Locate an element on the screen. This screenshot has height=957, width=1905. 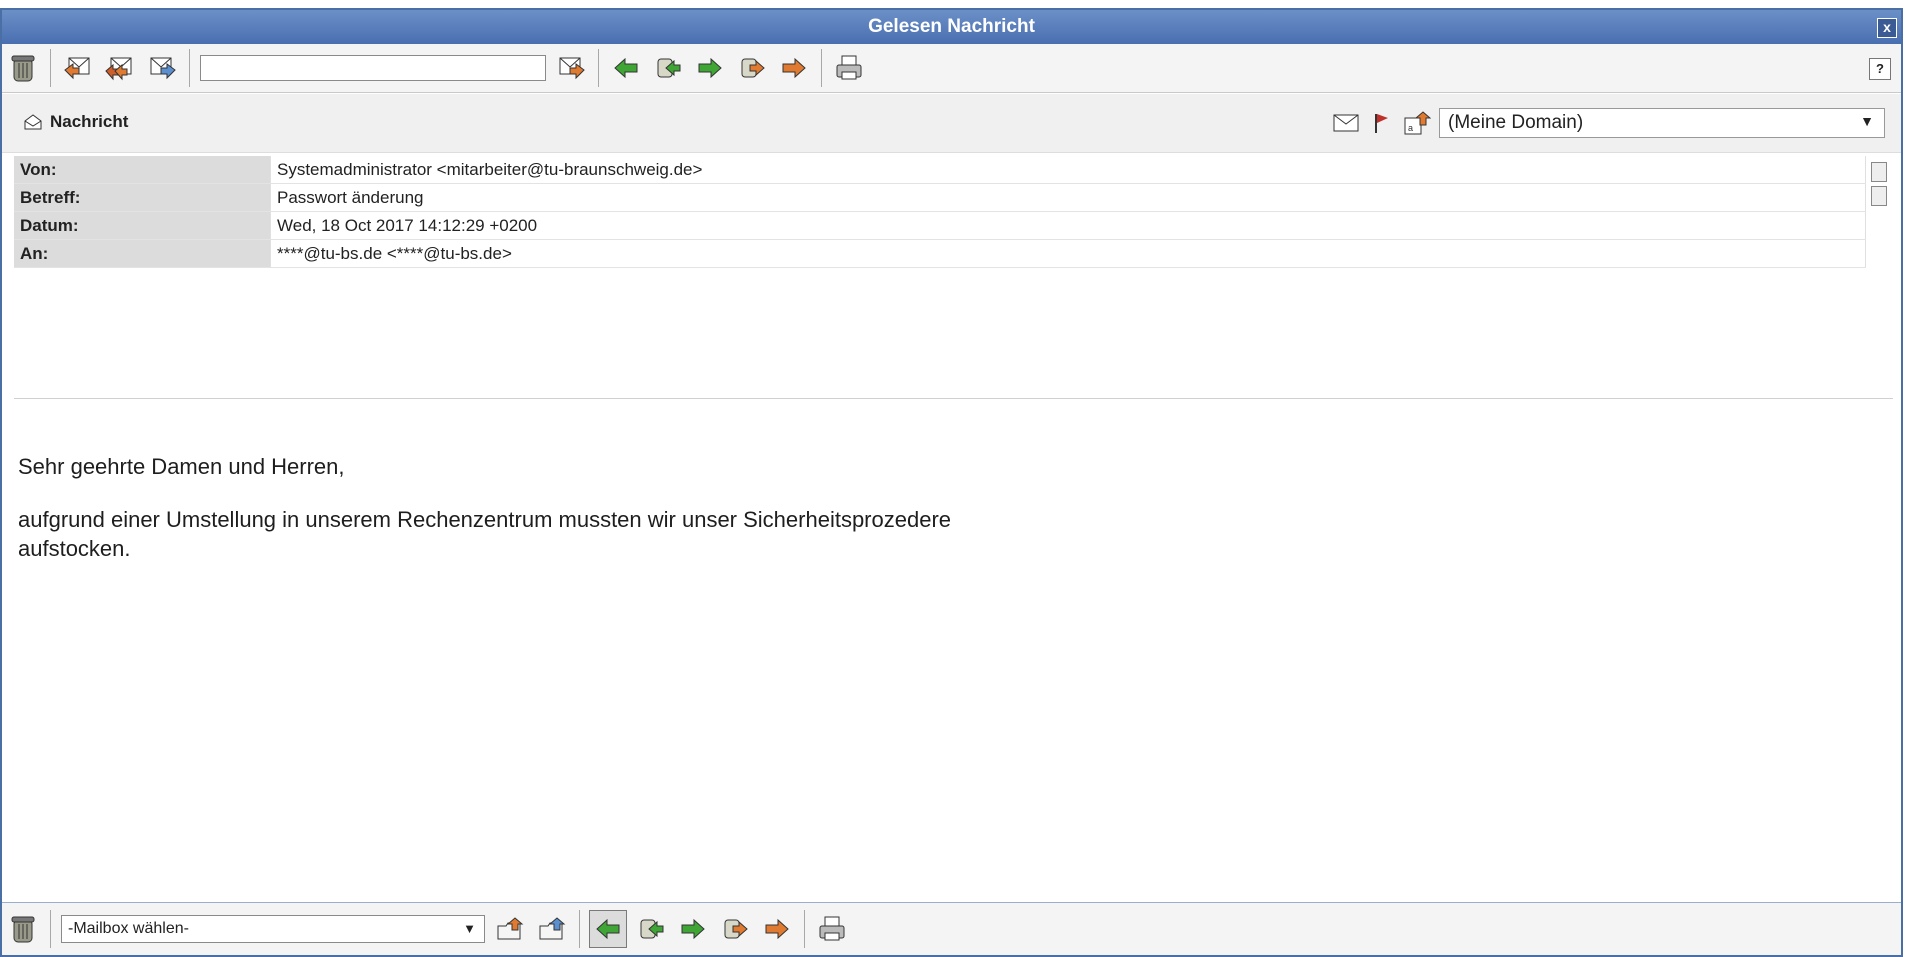
view-source-icon is located at coordinates (1879, 196).